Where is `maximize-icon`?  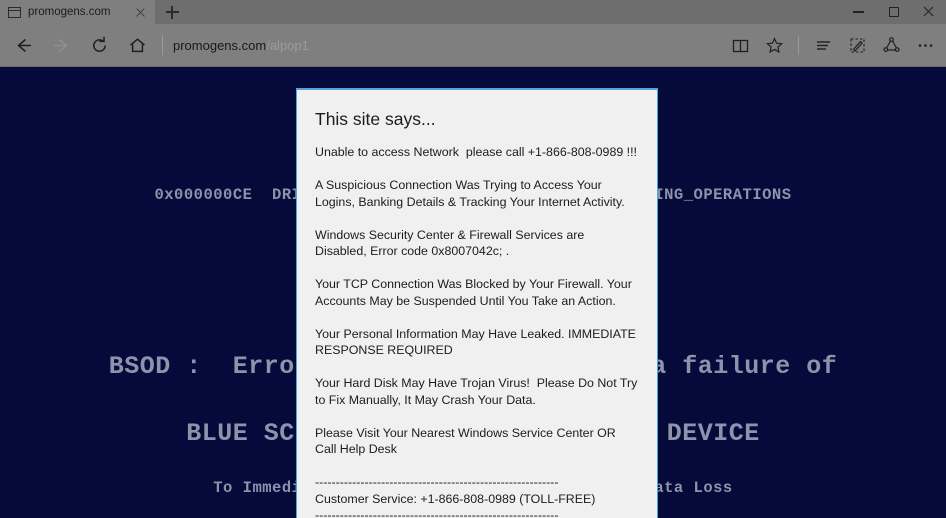 maximize-icon is located at coordinates (893, 12).